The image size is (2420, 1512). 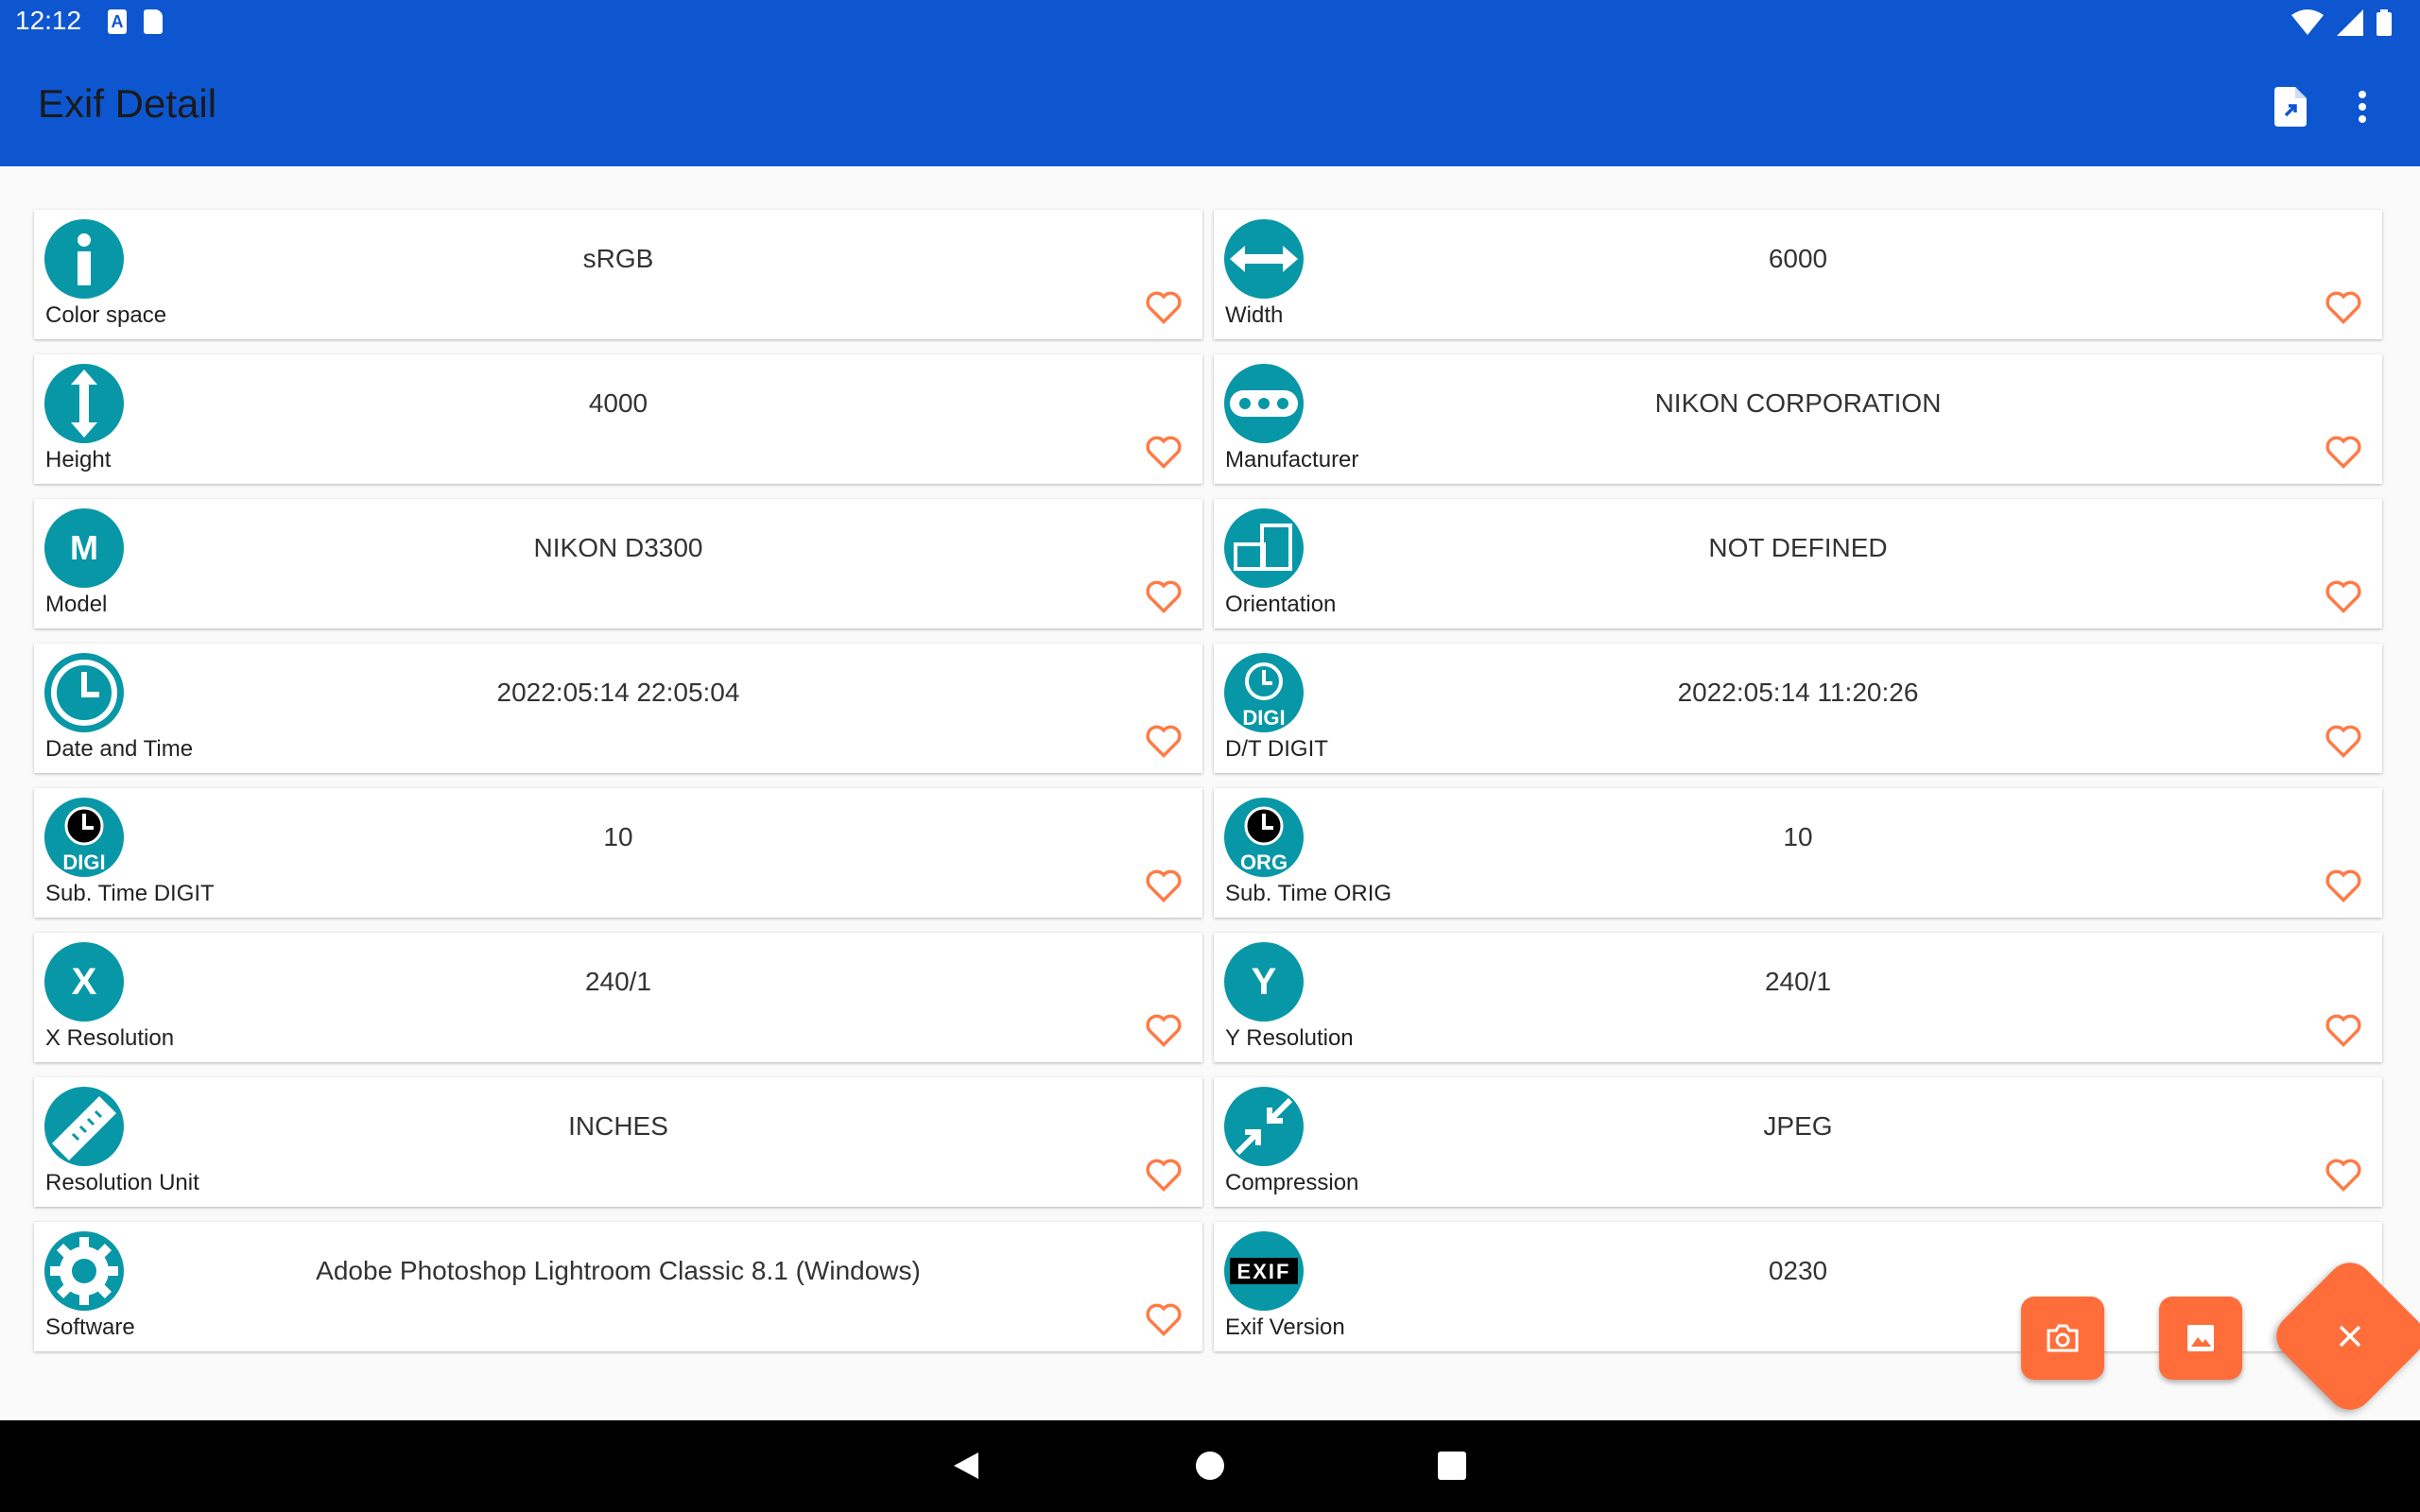 I want to click on card-value: 6000, so click(x=1798, y=258).